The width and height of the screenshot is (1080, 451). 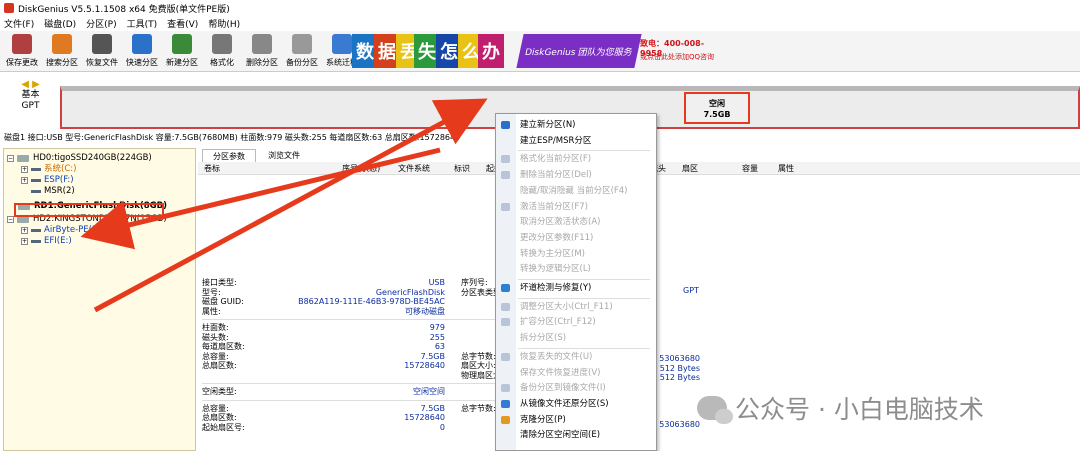 I want to click on annotation-arrow-to-tree, so click(x=260, y=198).